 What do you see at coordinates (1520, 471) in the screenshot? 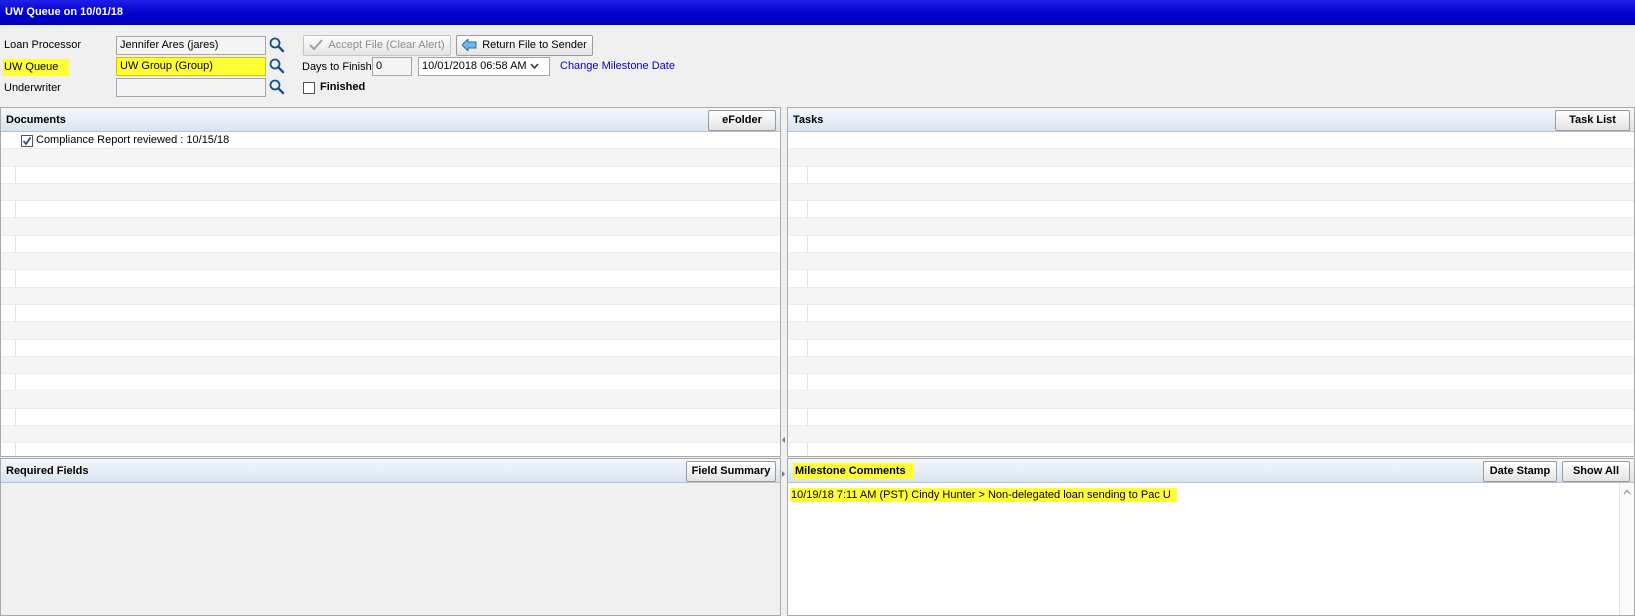
I see `date-stamp-button: Date Stamp` at bounding box center [1520, 471].